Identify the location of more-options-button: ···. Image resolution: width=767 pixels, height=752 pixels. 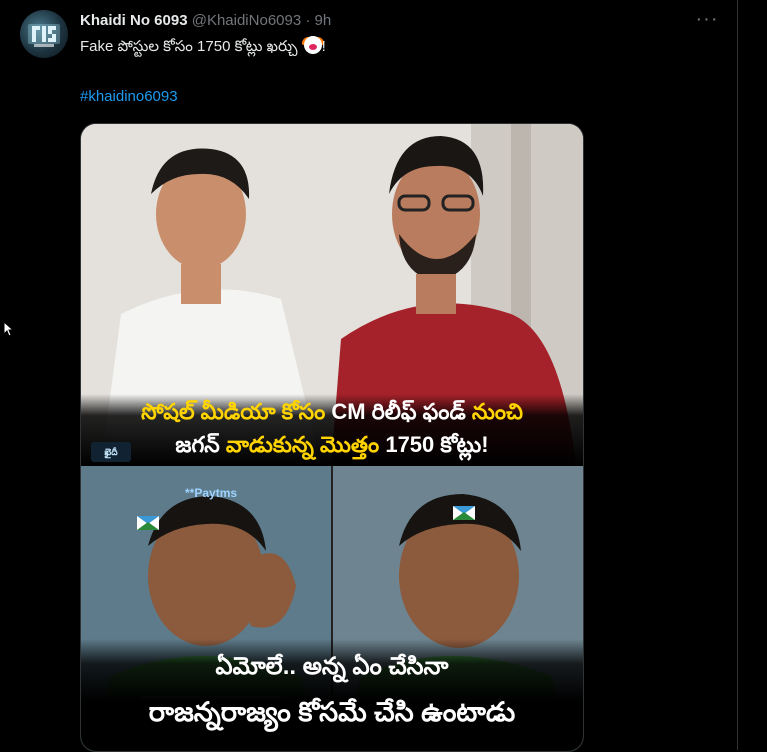
(707, 20).